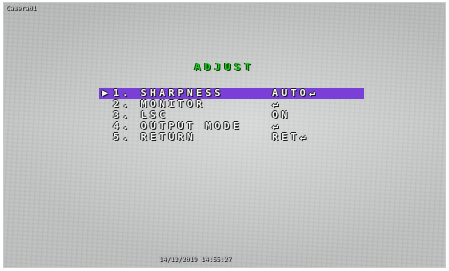 The width and height of the screenshot is (449, 271). I want to click on menu-item-value: RET↵, so click(290, 137).